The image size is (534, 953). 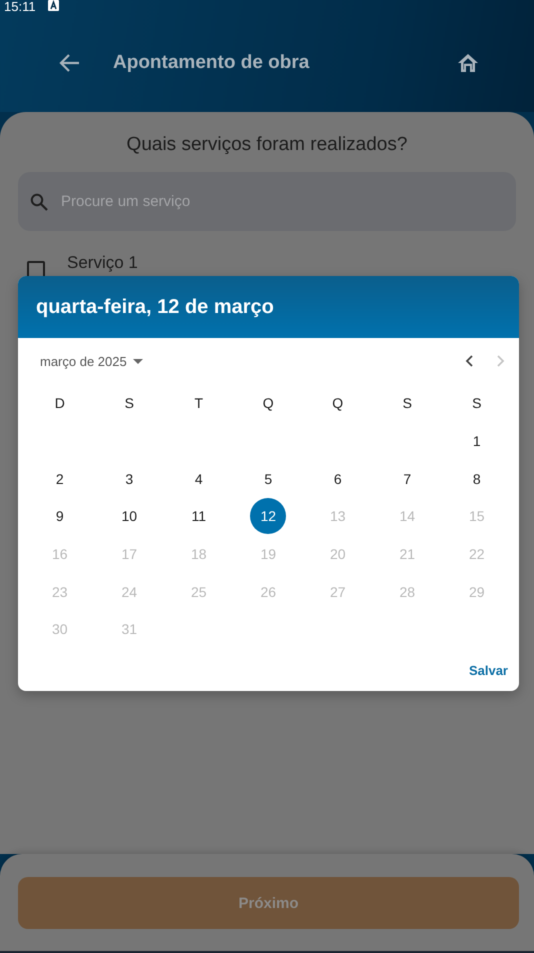 What do you see at coordinates (83, 361) in the screenshot?
I see `month-year-label: março de 2025` at bounding box center [83, 361].